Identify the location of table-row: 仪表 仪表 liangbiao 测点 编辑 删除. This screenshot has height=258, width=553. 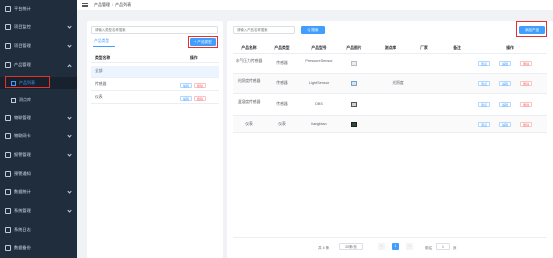
(390, 124).